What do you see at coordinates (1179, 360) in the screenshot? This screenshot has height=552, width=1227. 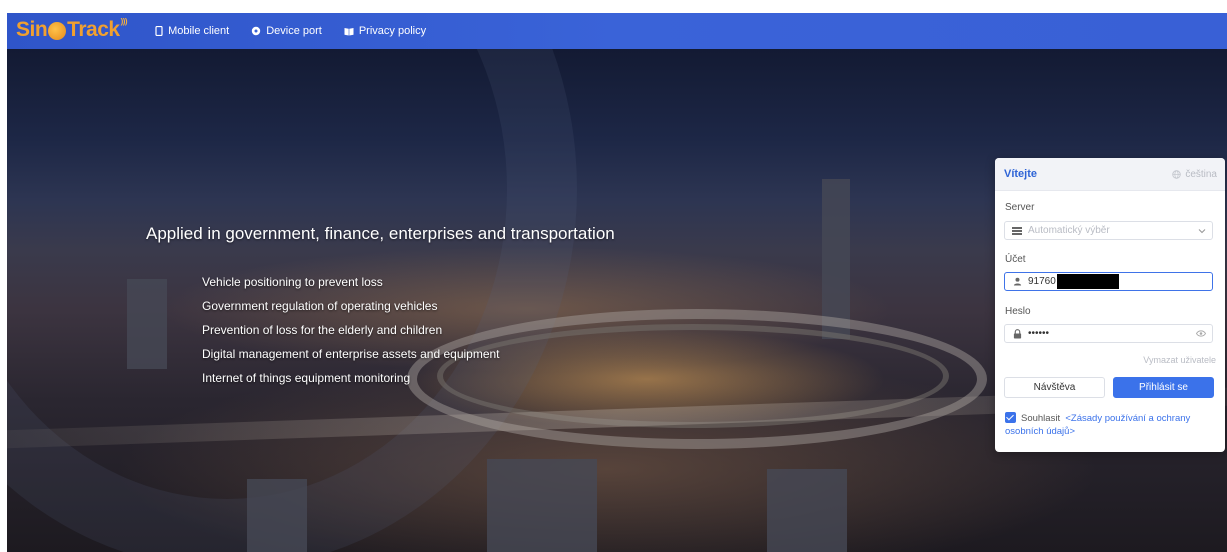 I see `clear-user-link: Vymazat uživatele` at bounding box center [1179, 360].